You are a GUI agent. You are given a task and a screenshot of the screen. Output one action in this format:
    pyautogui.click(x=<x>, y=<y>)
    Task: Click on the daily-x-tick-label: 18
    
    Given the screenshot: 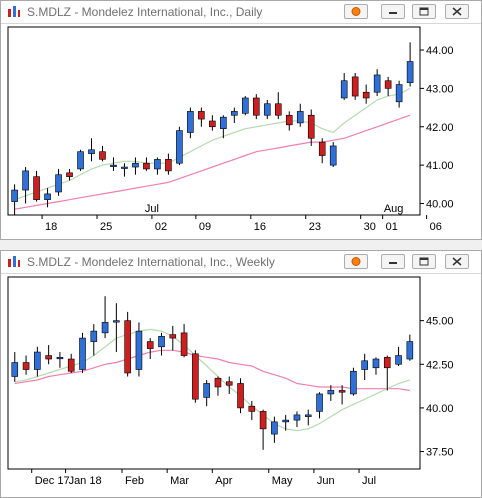 What is the action you would take?
    pyautogui.click(x=51, y=227)
    